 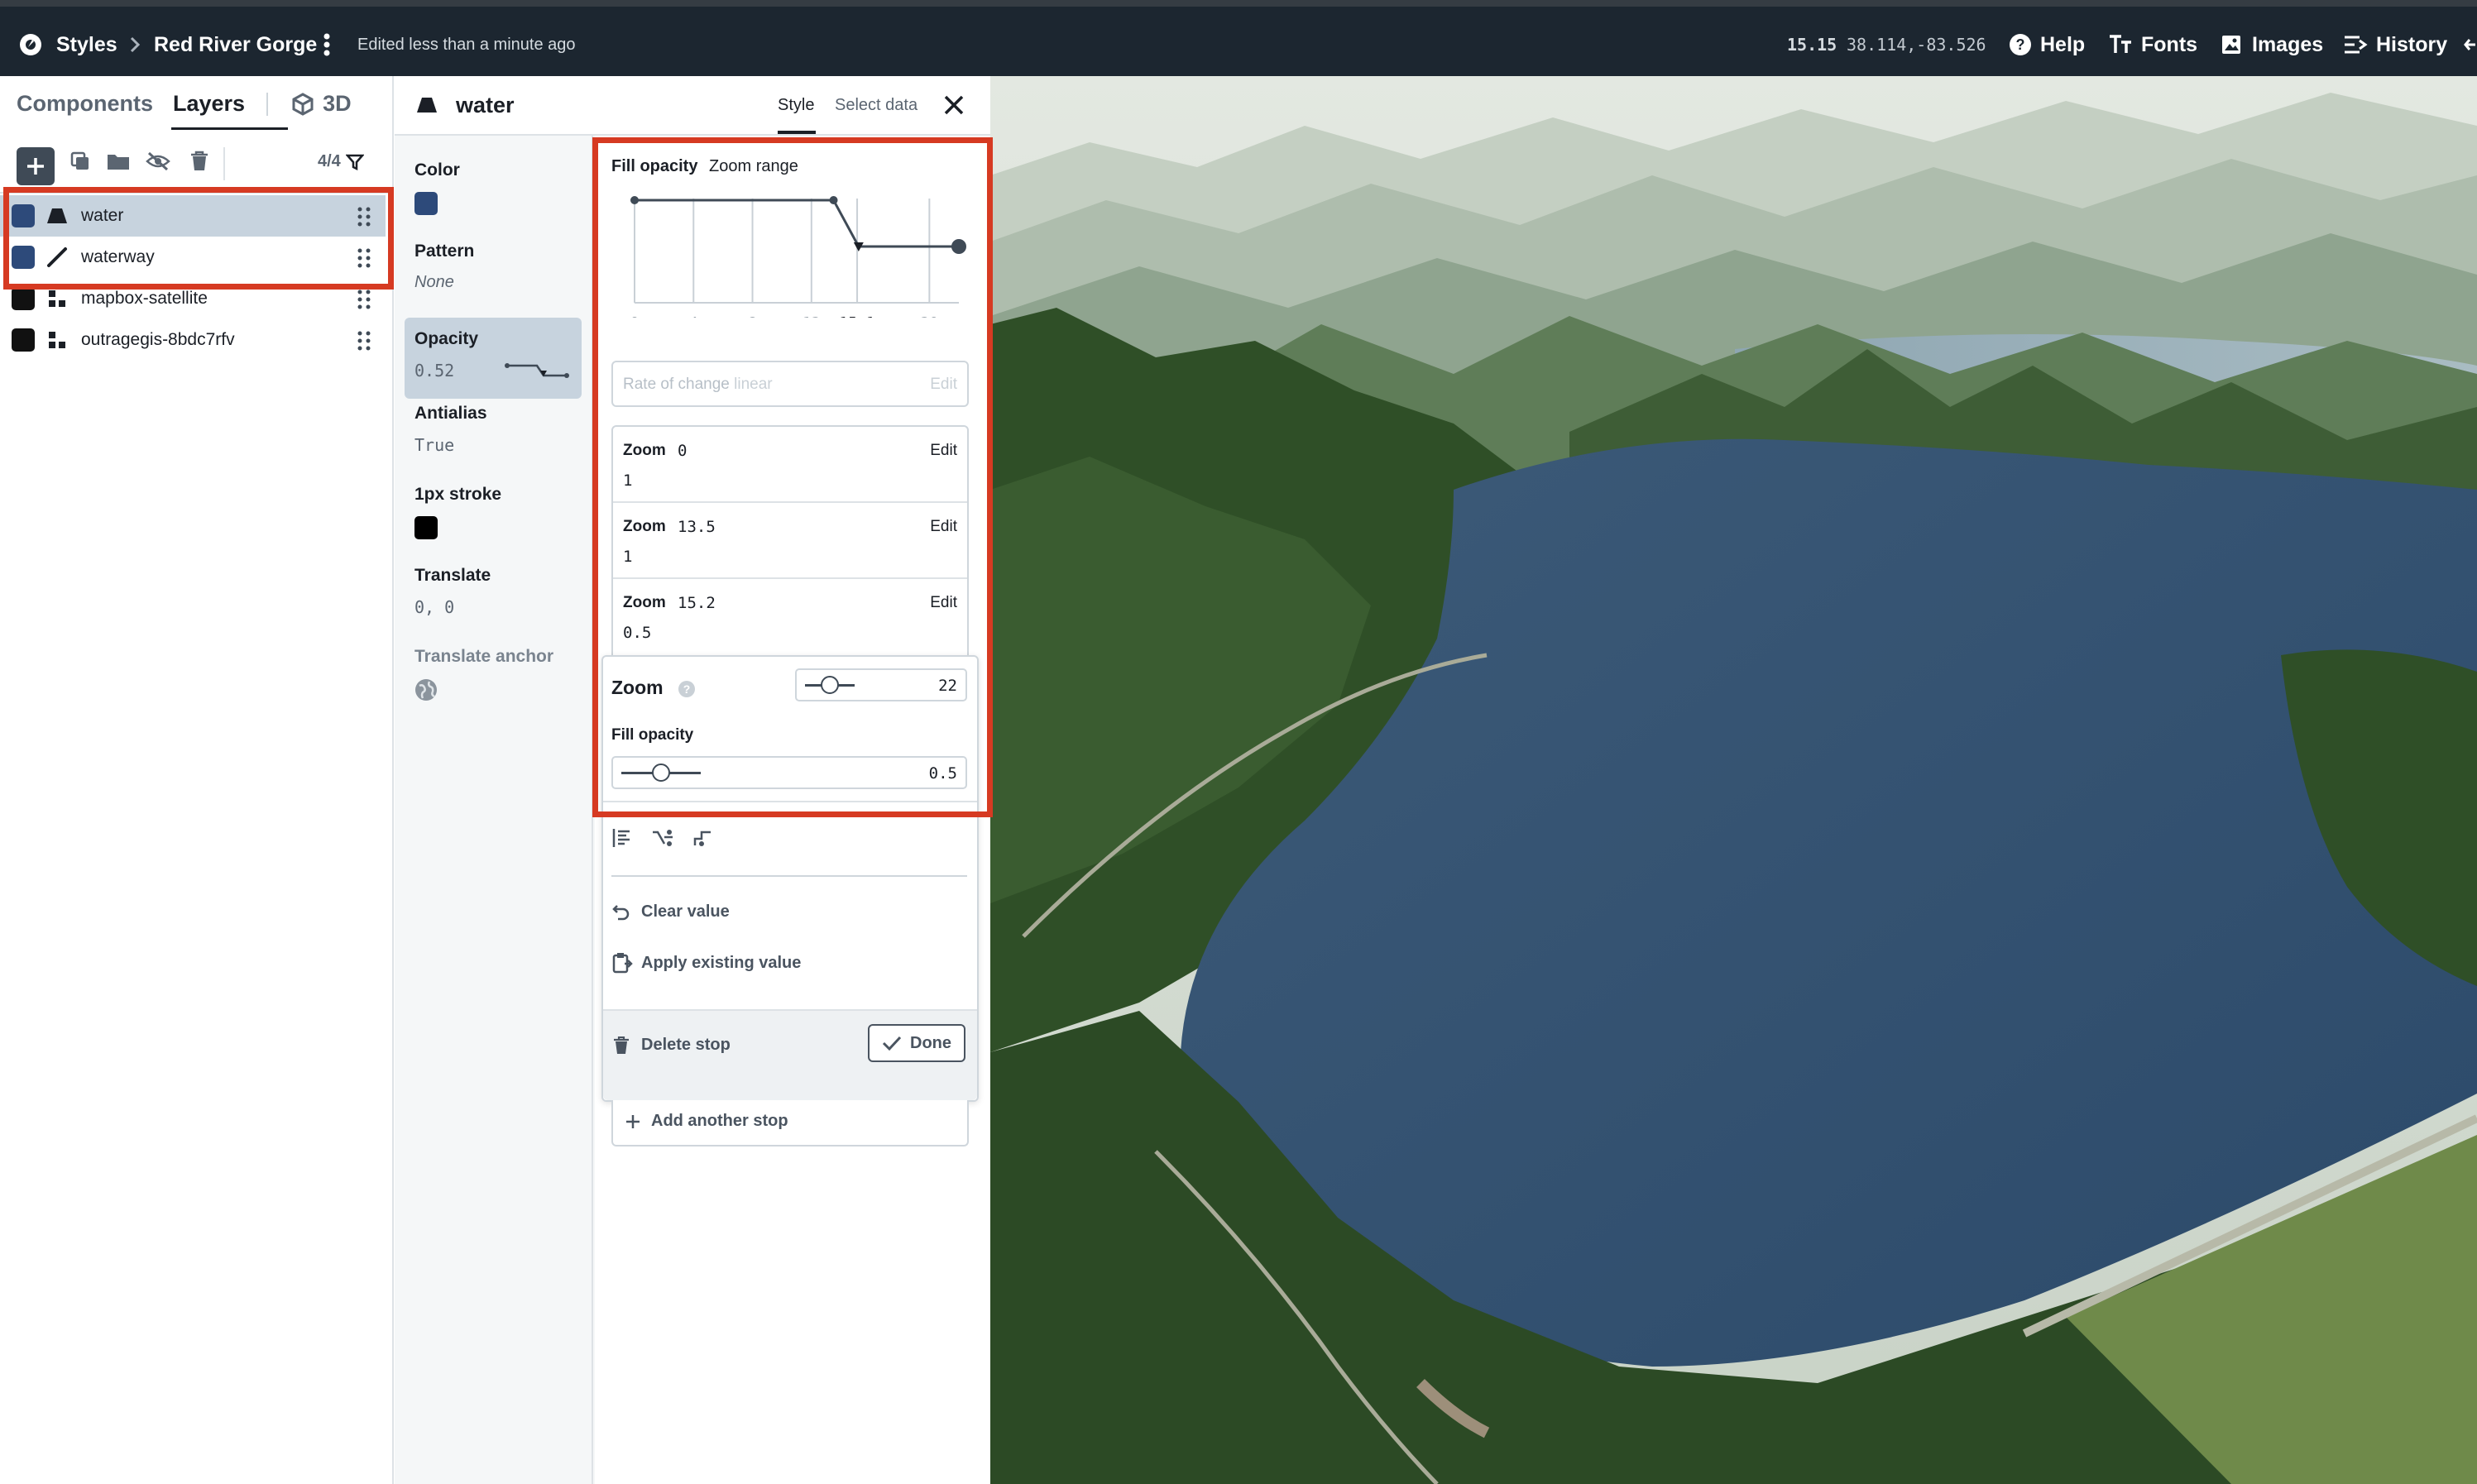 What do you see at coordinates (267, 104) in the screenshot?
I see `tab-divider` at bounding box center [267, 104].